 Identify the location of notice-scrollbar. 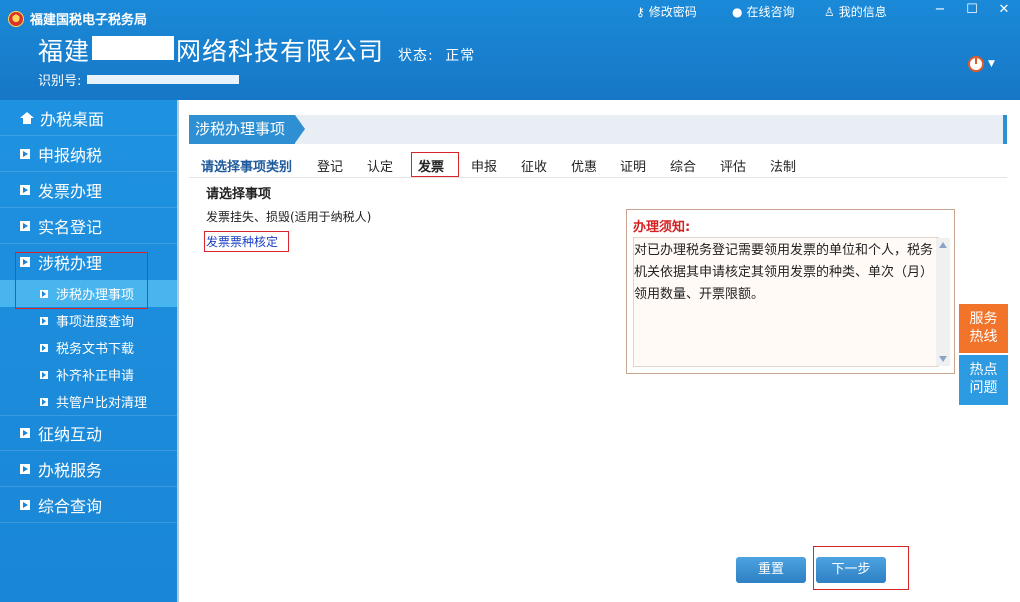
(943, 302).